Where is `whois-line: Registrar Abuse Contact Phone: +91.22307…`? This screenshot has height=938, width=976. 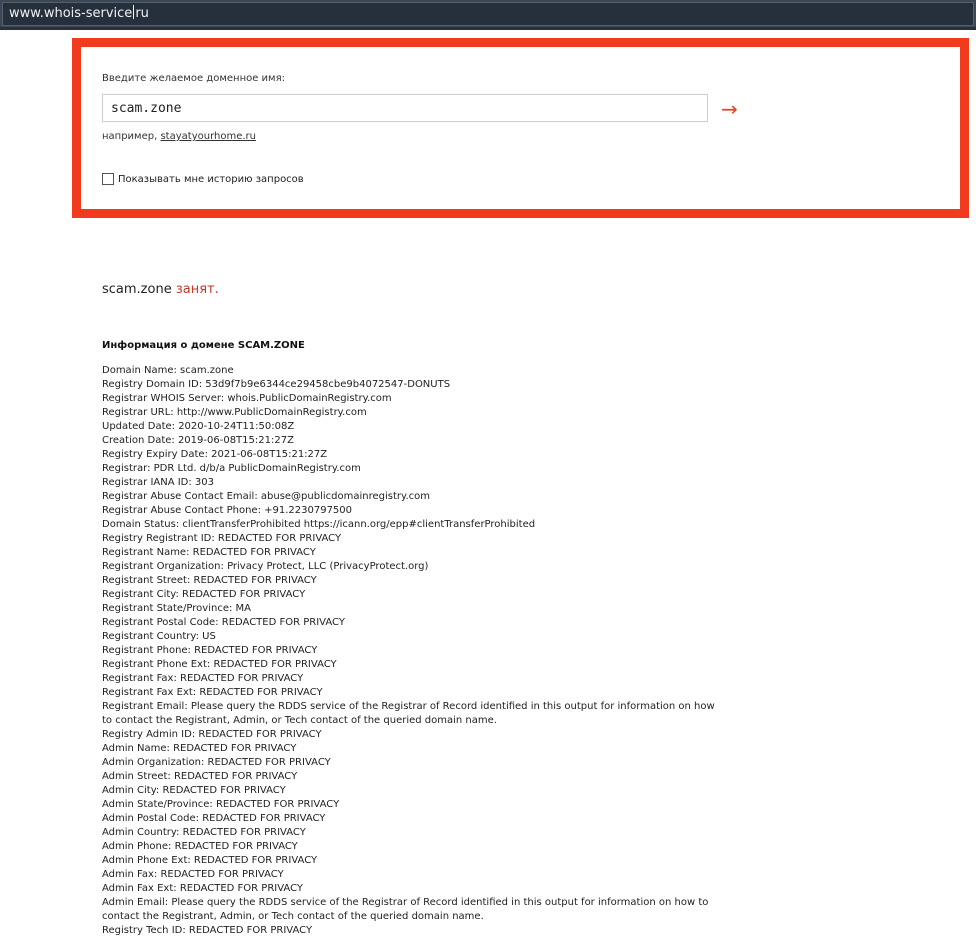
whois-line: Registrar Abuse Contact Phone: +91.22307… is located at coordinates (227, 510).